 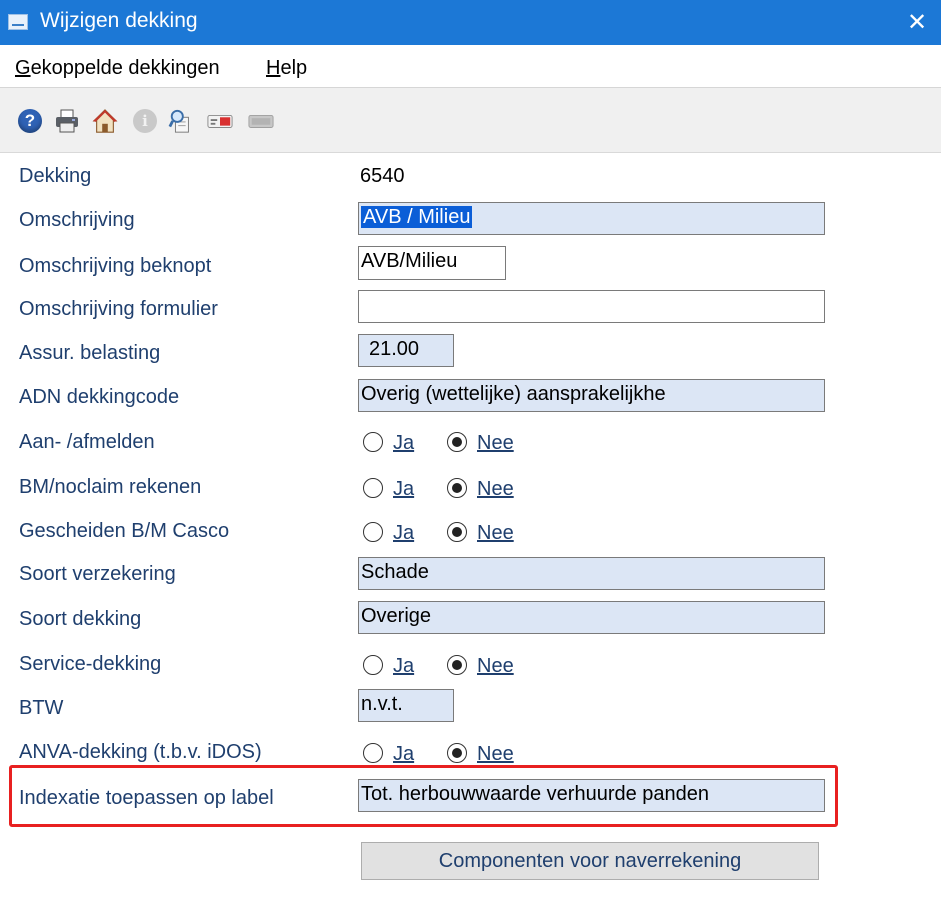 I want to click on anva-dekking-ja-label: Ja, so click(x=403, y=754).